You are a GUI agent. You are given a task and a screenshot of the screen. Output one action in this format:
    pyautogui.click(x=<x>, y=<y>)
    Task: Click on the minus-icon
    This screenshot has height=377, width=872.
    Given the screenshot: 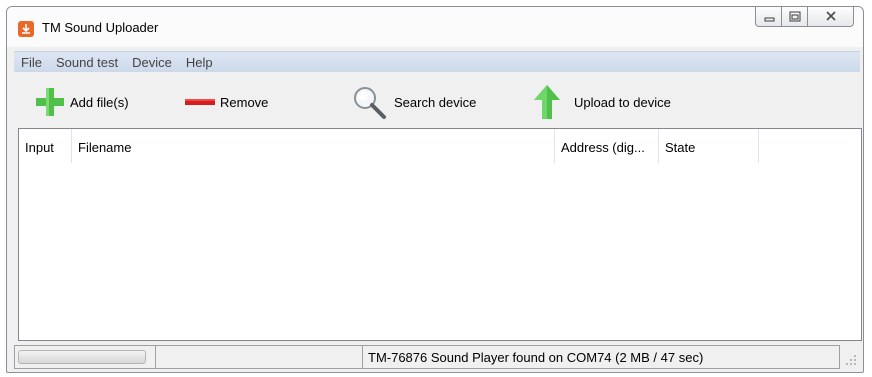 What is the action you would take?
    pyautogui.click(x=200, y=102)
    